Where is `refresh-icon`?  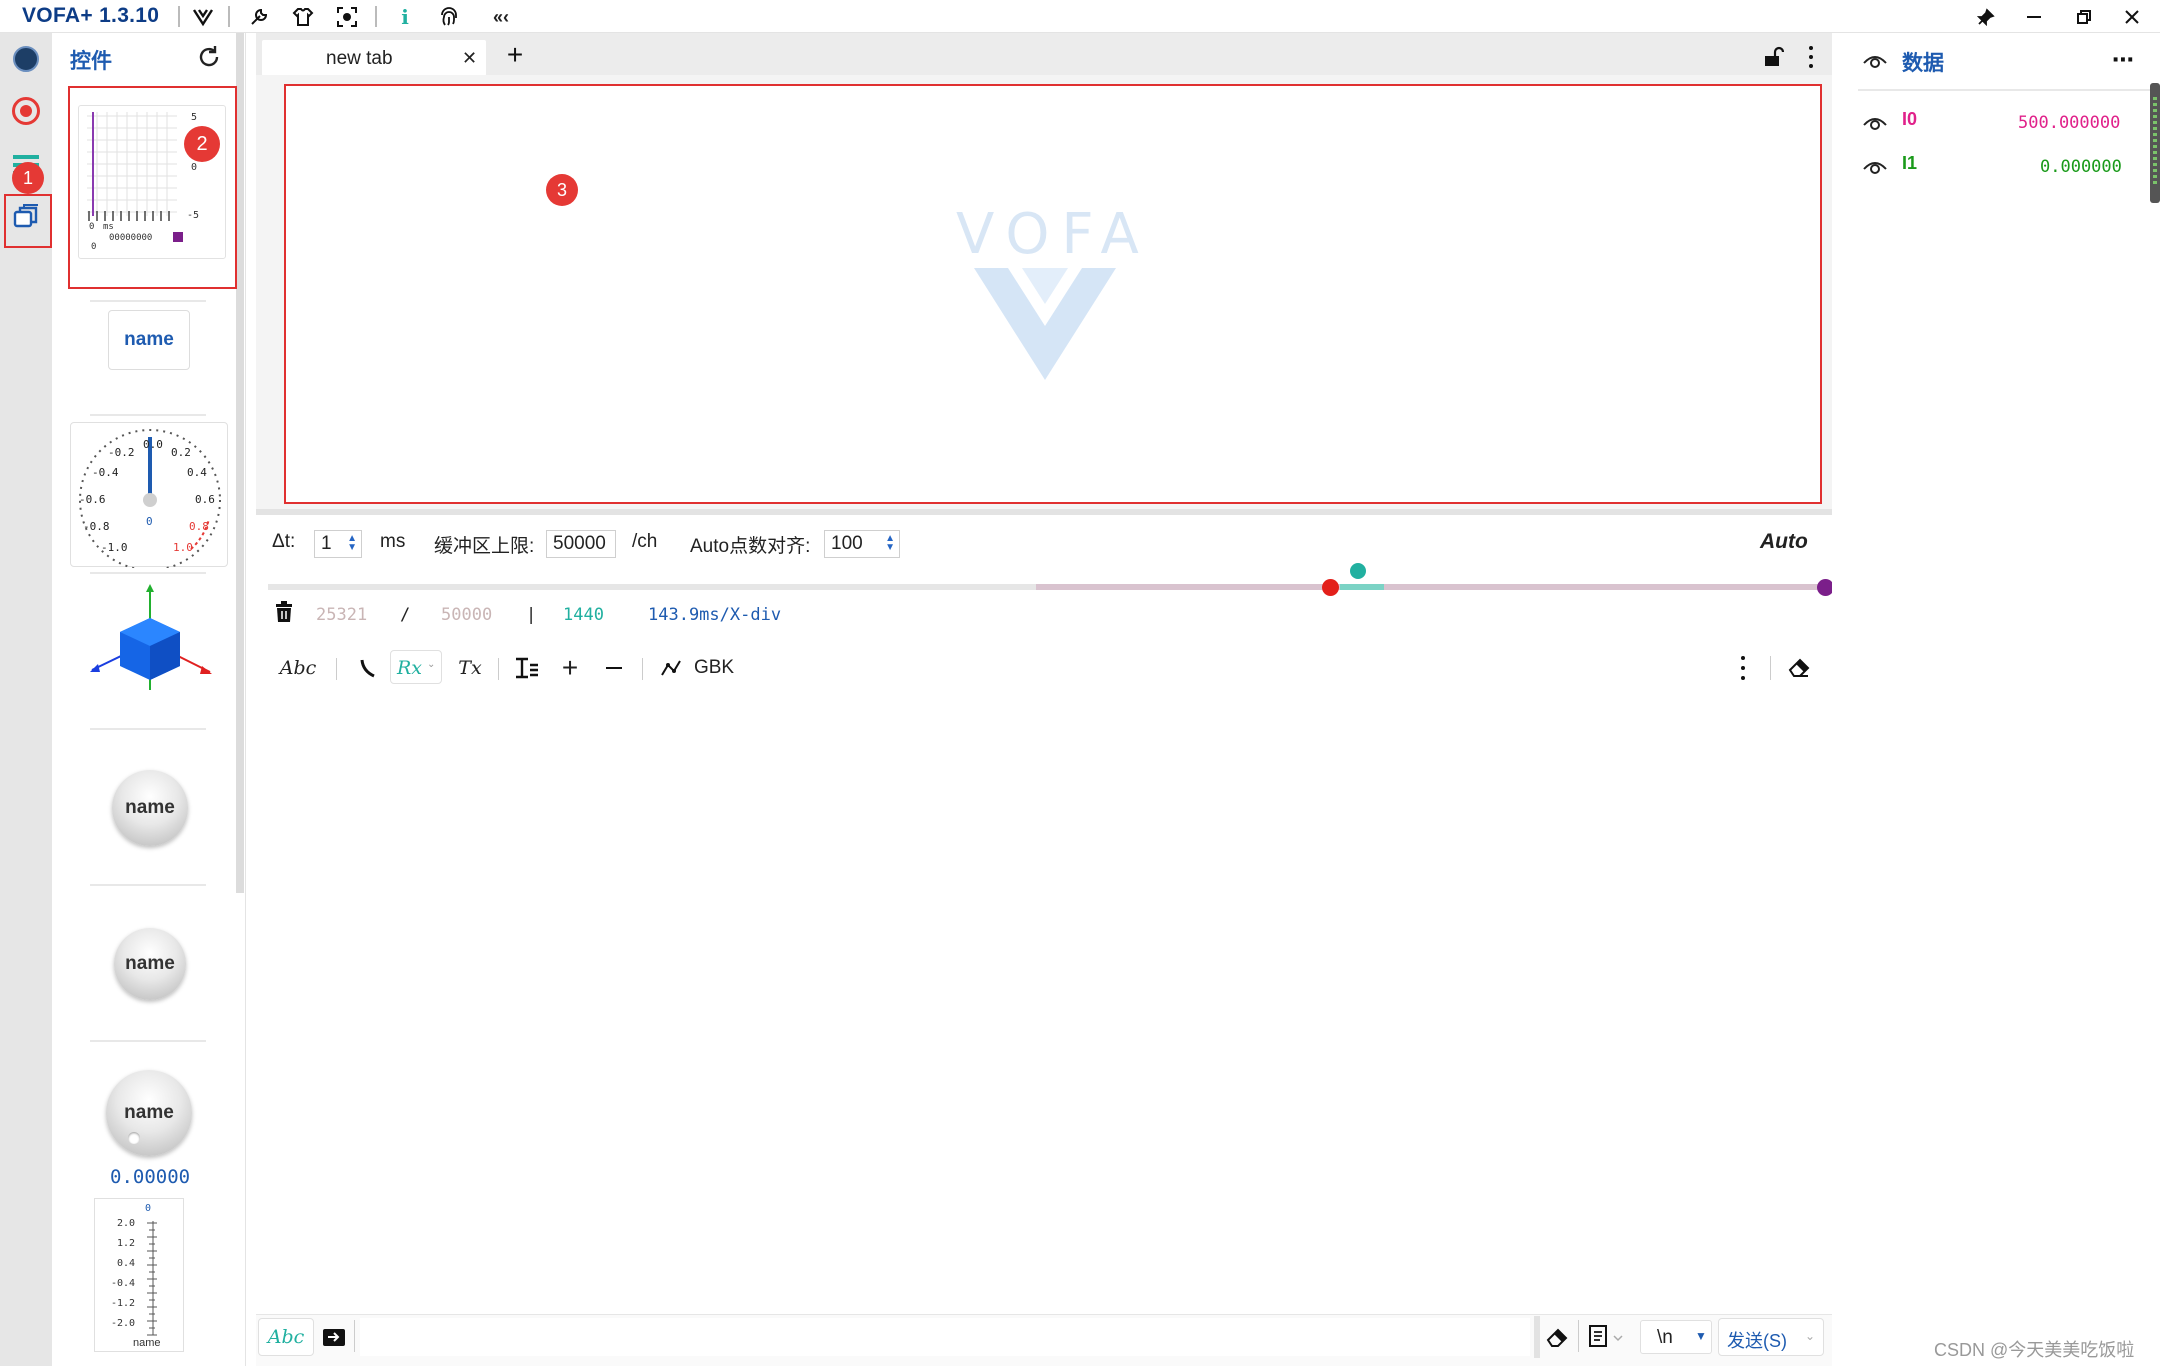
refresh-icon is located at coordinates (210, 58).